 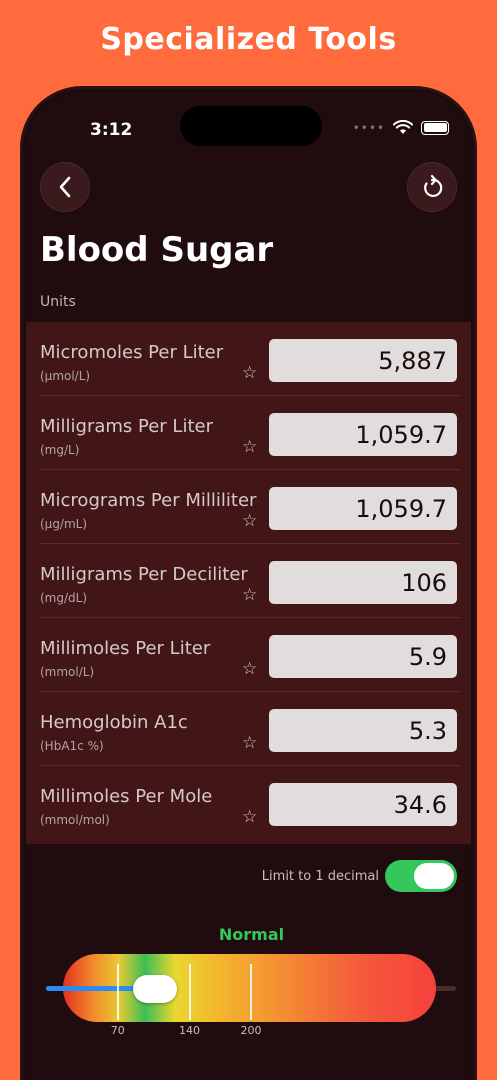 I want to click on slider-thumb, so click(x=154, y=989).